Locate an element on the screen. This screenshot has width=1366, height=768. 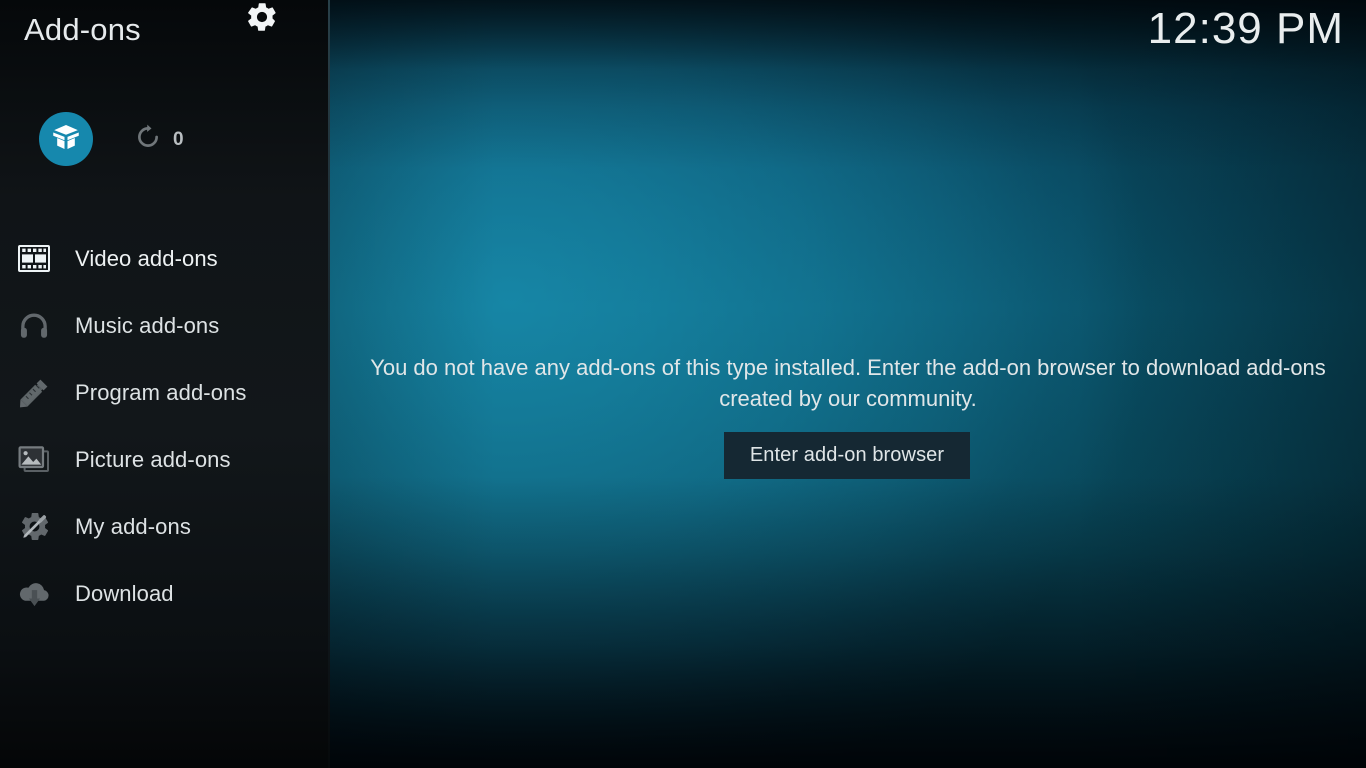
sidebar-item-label: Picture add-ons is located at coordinates (153, 459).